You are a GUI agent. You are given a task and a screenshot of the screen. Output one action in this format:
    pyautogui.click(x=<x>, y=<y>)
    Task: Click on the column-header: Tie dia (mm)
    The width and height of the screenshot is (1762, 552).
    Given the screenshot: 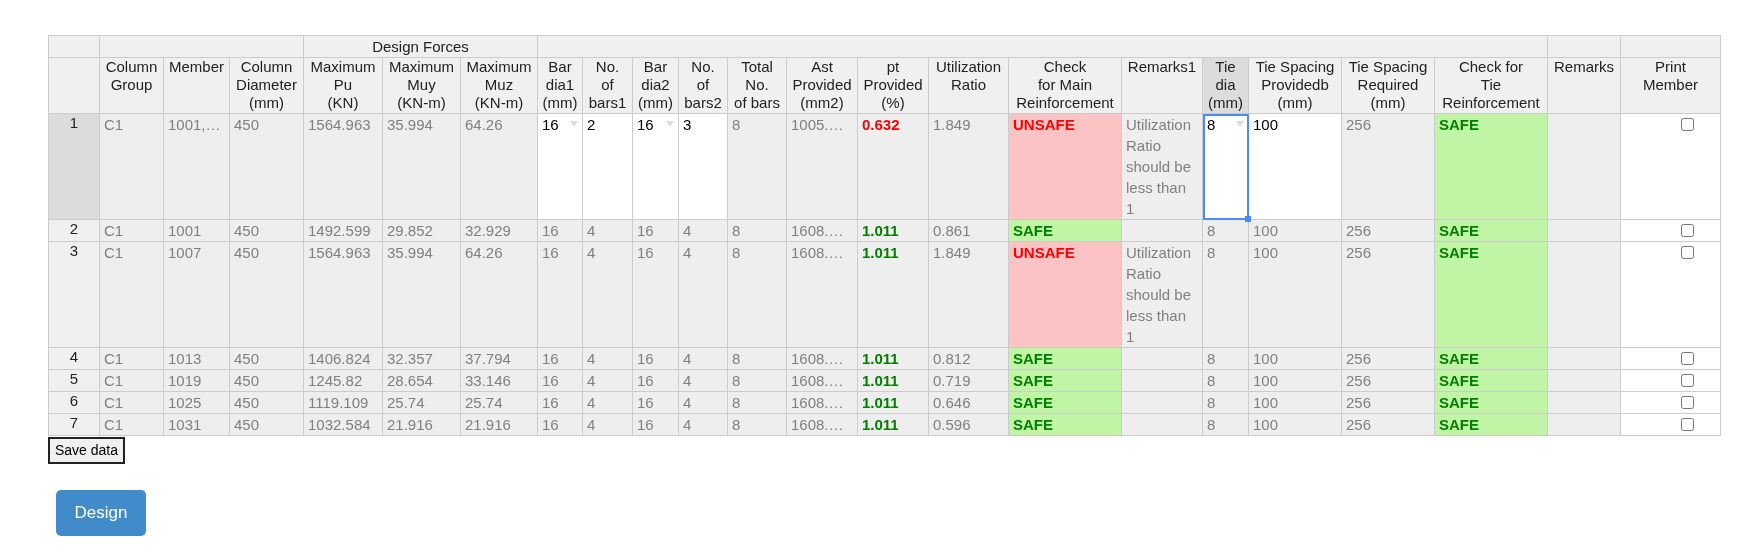 What is the action you would take?
    pyautogui.click(x=1225, y=85)
    